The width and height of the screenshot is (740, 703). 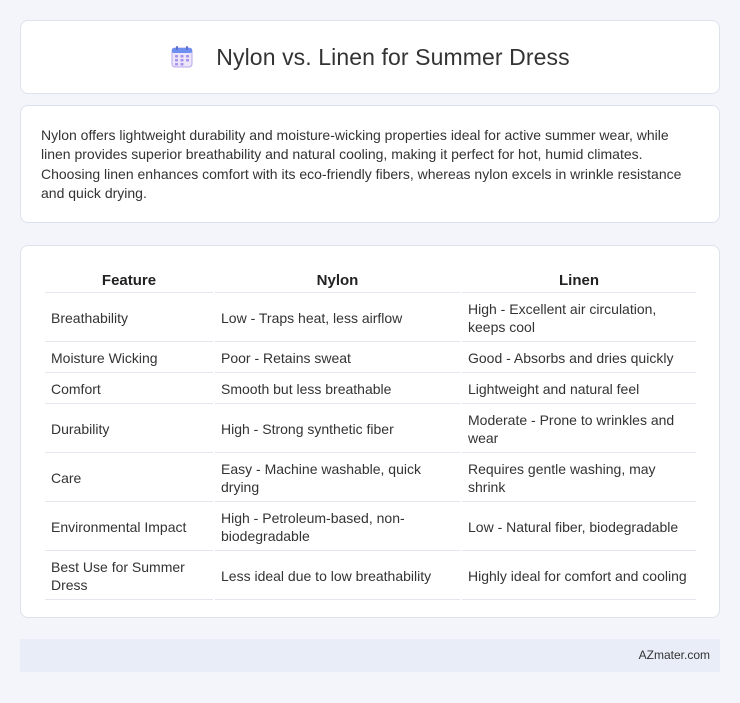 What do you see at coordinates (129, 280) in the screenshot?
I see `header-feature: Feature` at bounding box center [129, 280].